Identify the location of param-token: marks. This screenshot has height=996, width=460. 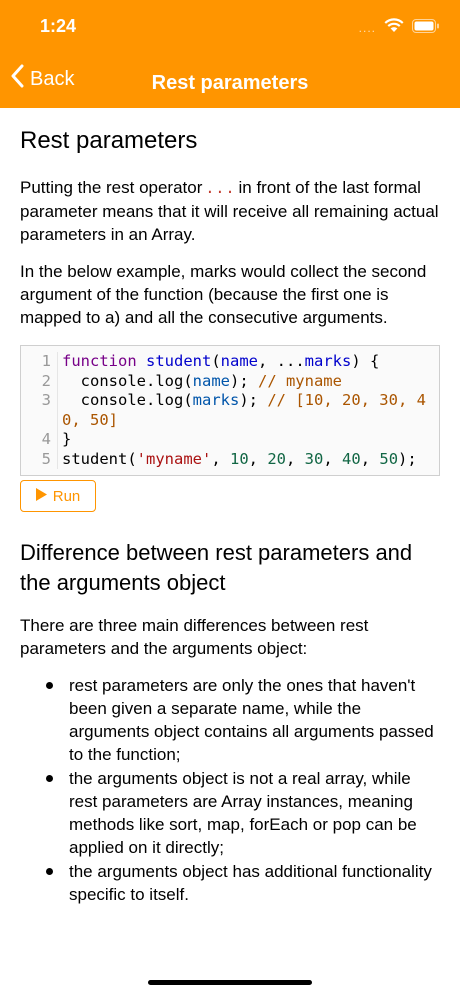
(328, 361).